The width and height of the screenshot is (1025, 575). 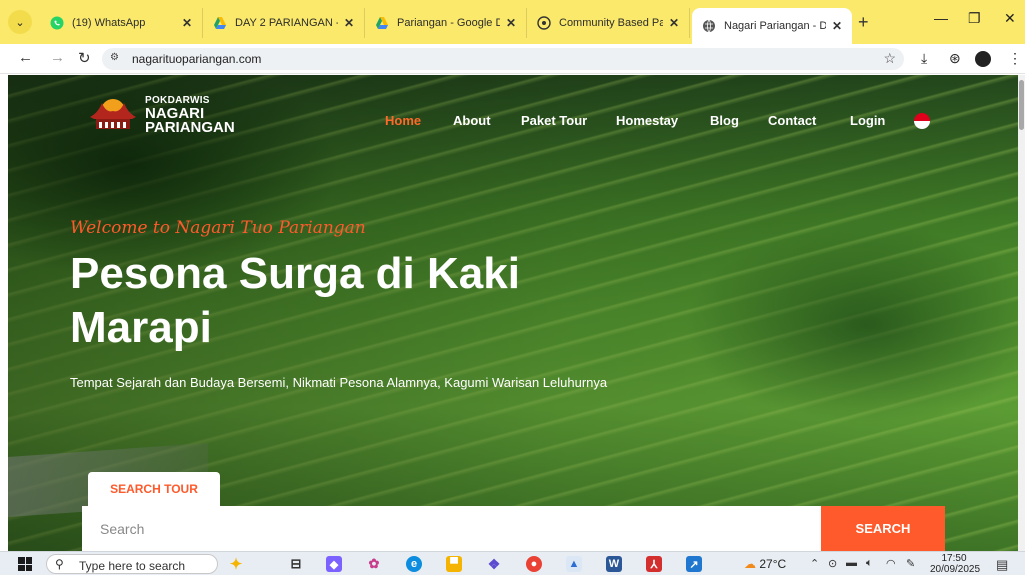 I want to click on tray-app-icon: ⊙, so click(x=832, y=563).